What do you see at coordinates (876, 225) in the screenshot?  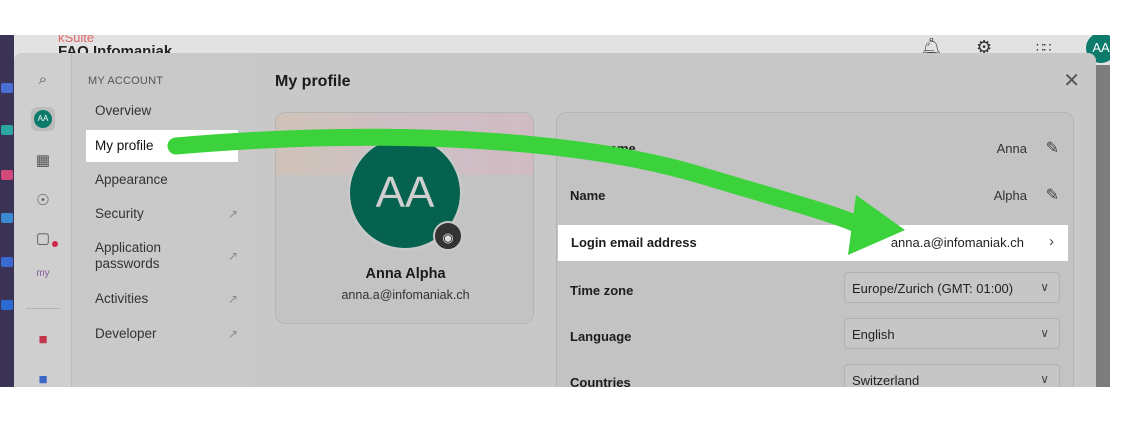 I see `arrow-head` at bounding box center [876, 225].